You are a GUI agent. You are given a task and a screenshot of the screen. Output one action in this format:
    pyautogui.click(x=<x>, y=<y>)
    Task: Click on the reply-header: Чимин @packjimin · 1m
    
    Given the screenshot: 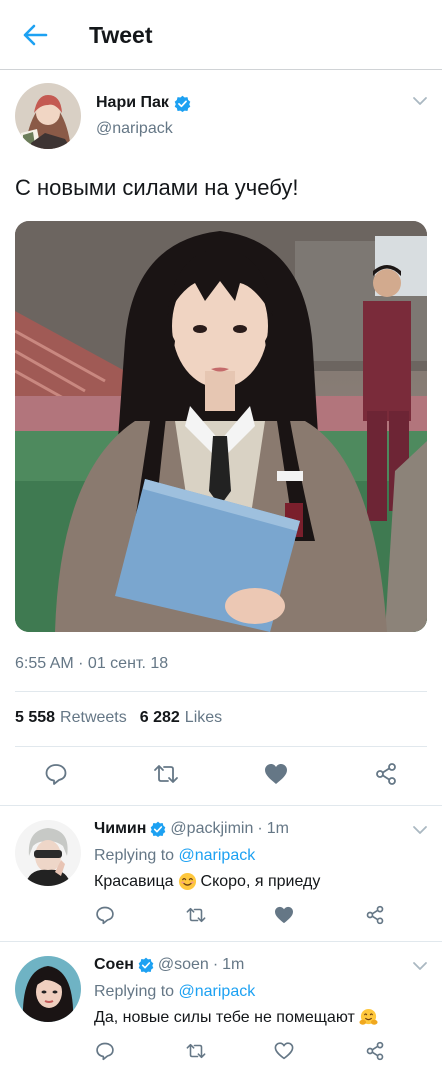 What is the action you would take?
    pyautogui.click(x=191, y=829)
    